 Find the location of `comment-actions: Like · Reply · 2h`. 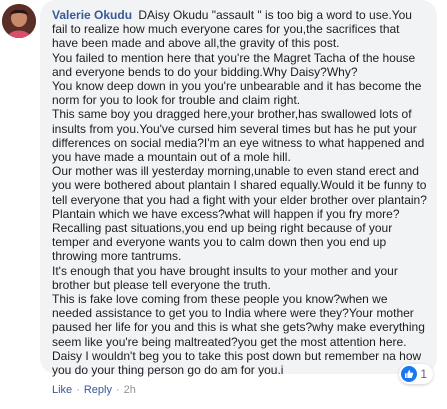

comment-actions: Like · Reply · 2h is located at coordinates (94, 390).